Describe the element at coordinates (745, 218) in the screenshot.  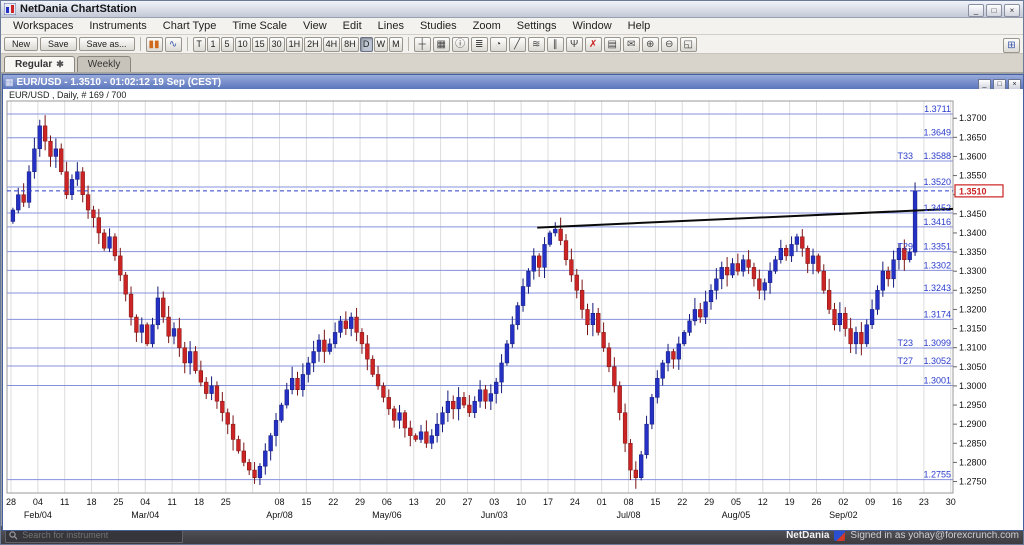
I see `trendline` at that location.